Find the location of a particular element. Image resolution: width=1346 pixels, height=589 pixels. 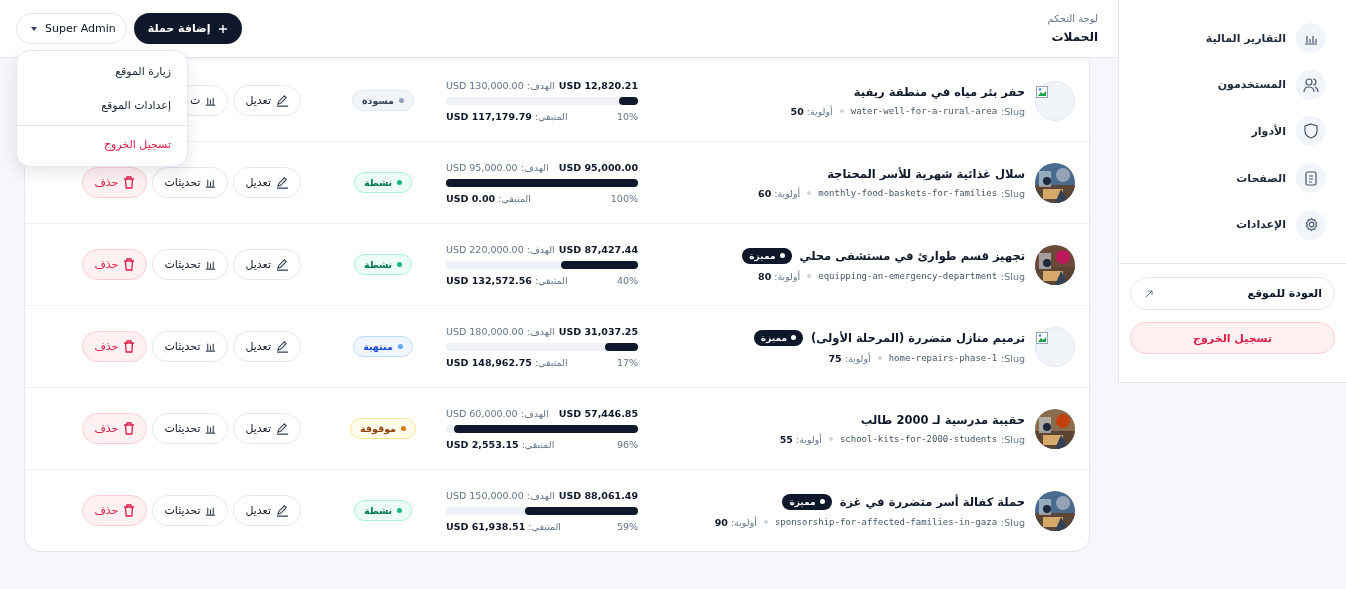

percent-text: 10% is located at coordinates (627, 116).